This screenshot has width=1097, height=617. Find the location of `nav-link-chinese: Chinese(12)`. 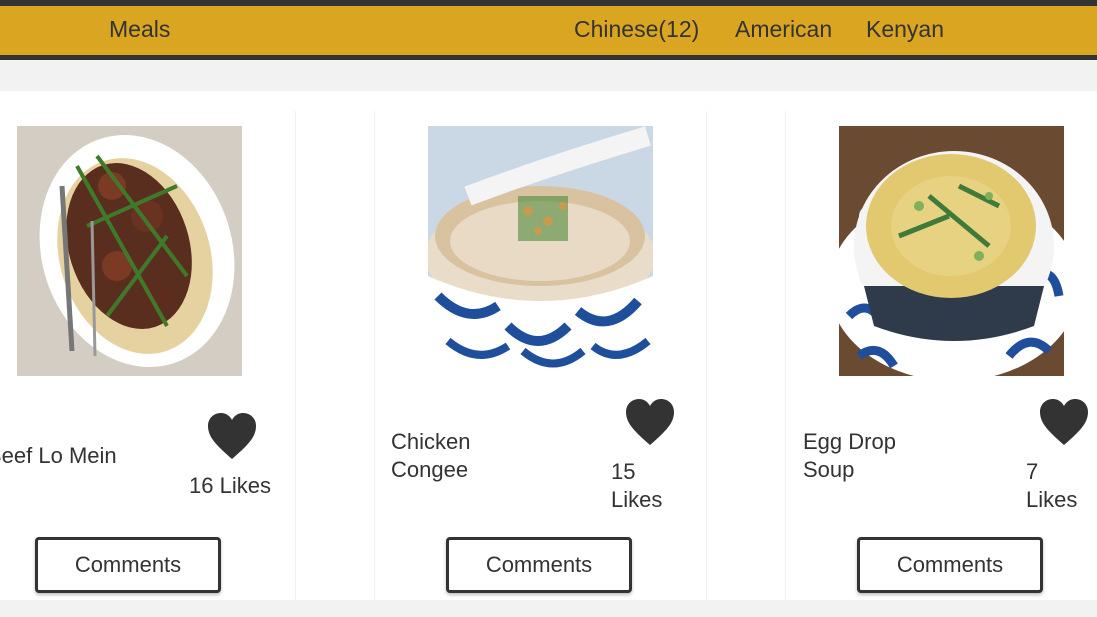

nav-link-chinese: Chinese(12) is located at coordinates (636, 29).